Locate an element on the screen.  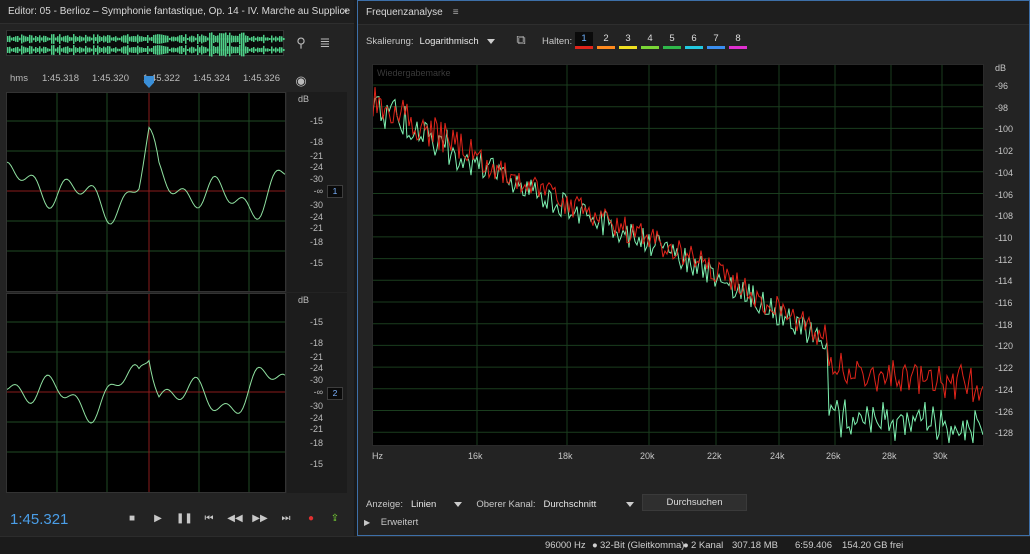
freq-tick: 16k is located at coordinates (475, 456).